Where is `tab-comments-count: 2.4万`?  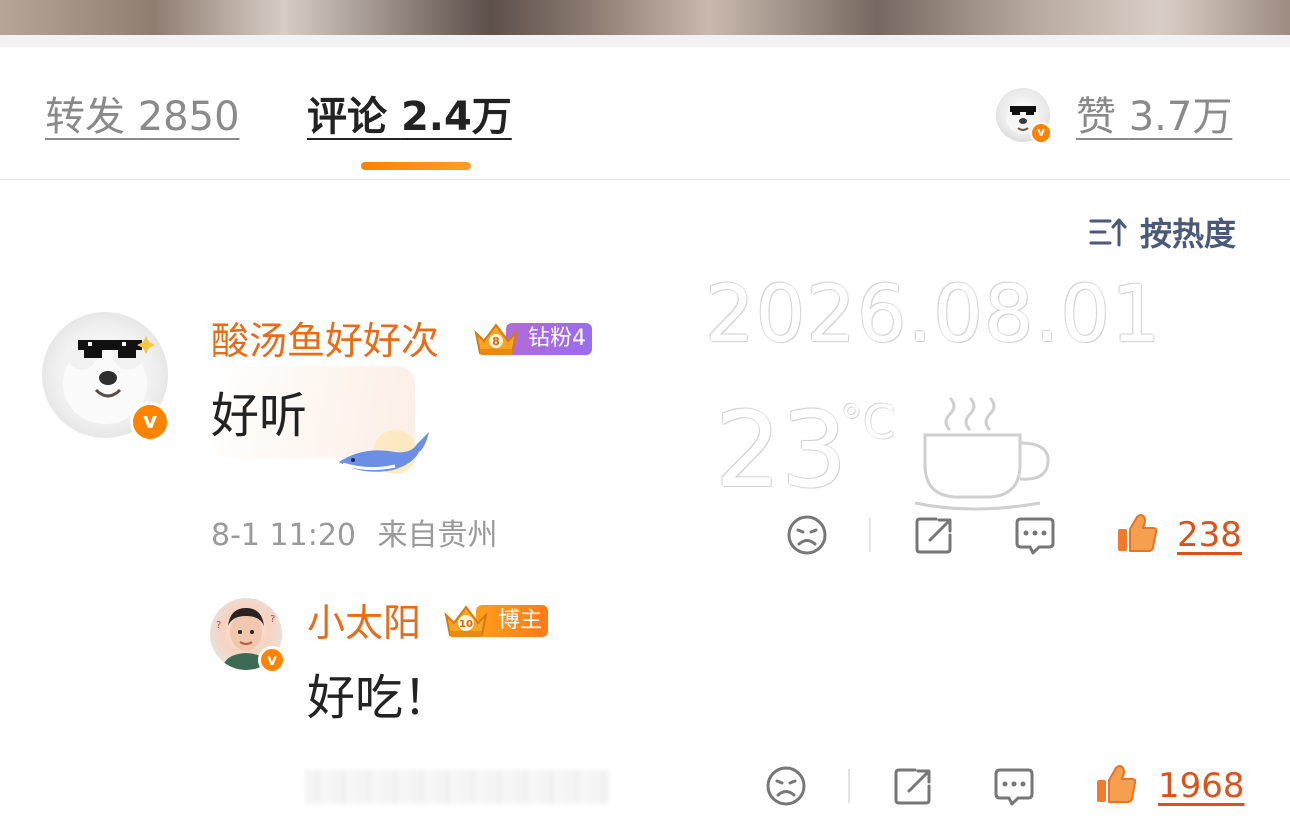 tab-comments-count: 2.4万 is located at coordinates (456, 117).